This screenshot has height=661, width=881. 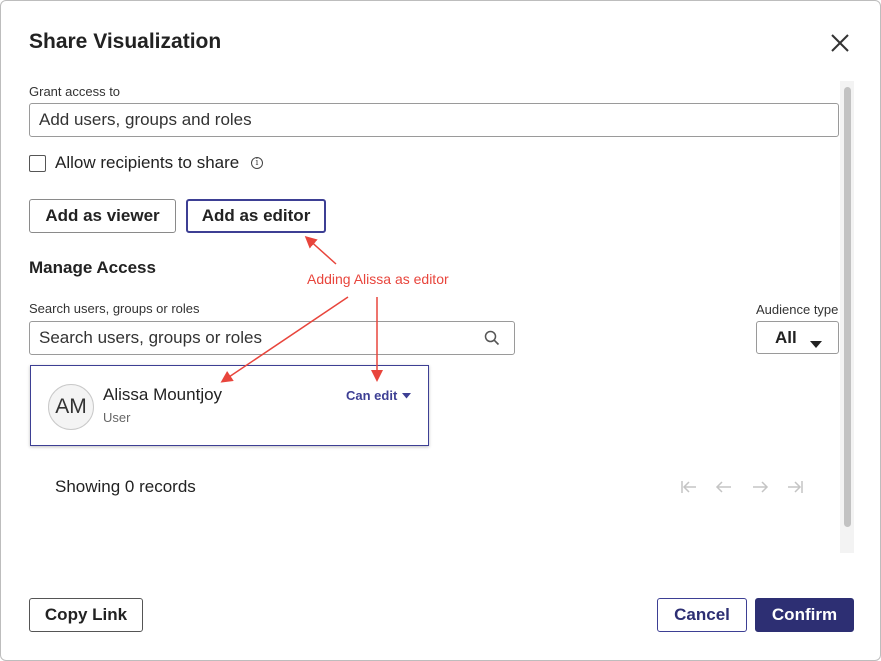 What do you see at coordinates (257, 163) in the screenshot?
I see `info-icon: i` at bounding box center [257, 163].